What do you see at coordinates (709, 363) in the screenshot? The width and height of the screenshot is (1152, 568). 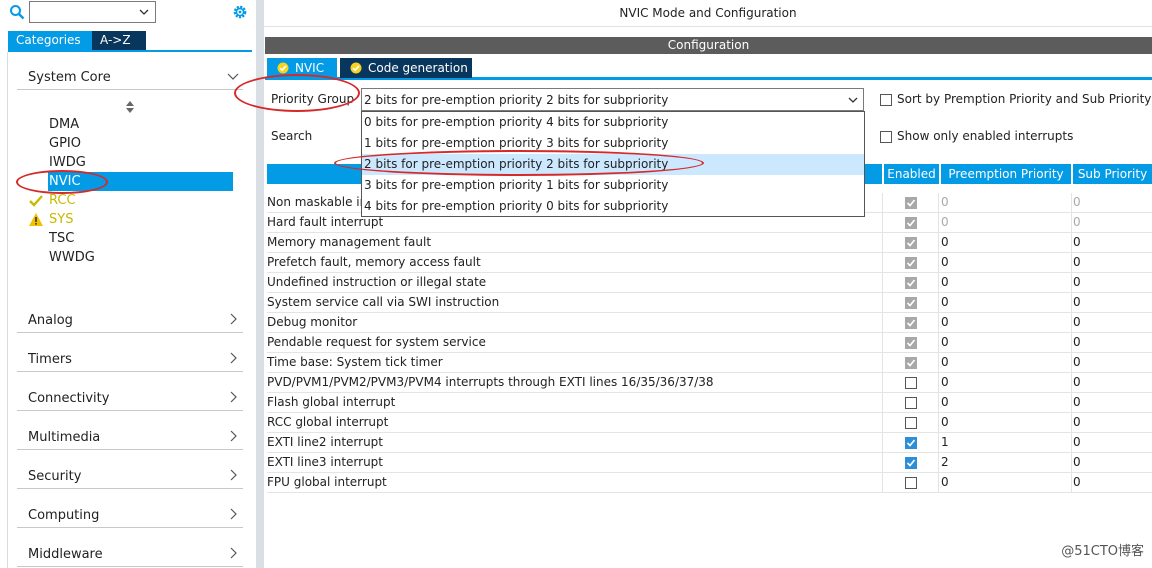 I see `table-row: Time base: System tick timer 0 0` at bounding box center [709, 363].